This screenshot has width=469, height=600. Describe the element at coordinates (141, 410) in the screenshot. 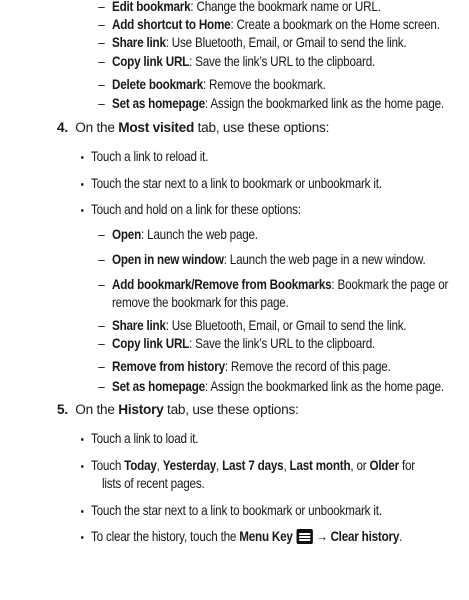

I see `tab-name: History` at that location.